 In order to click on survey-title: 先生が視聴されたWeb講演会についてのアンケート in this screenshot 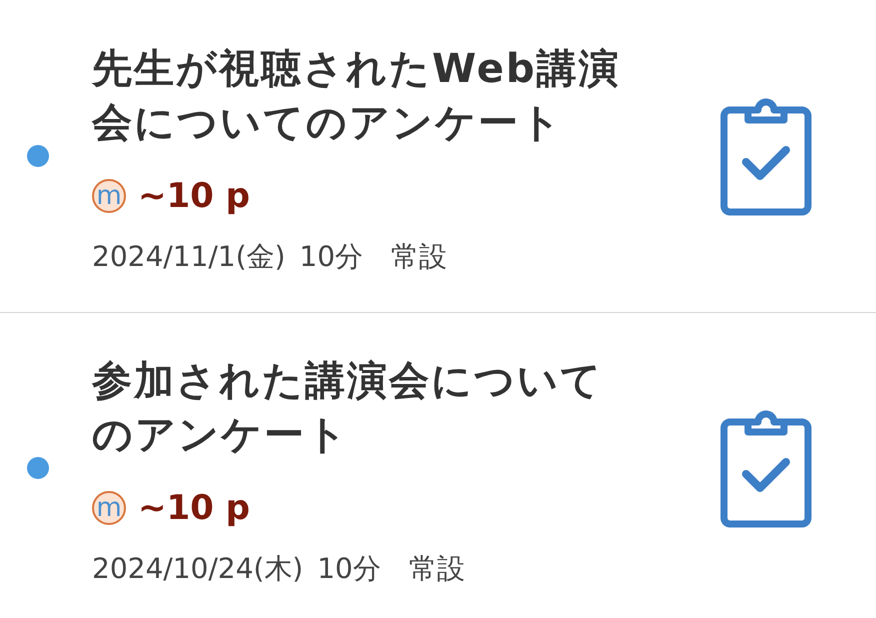, I will do `click(364, 96)`.